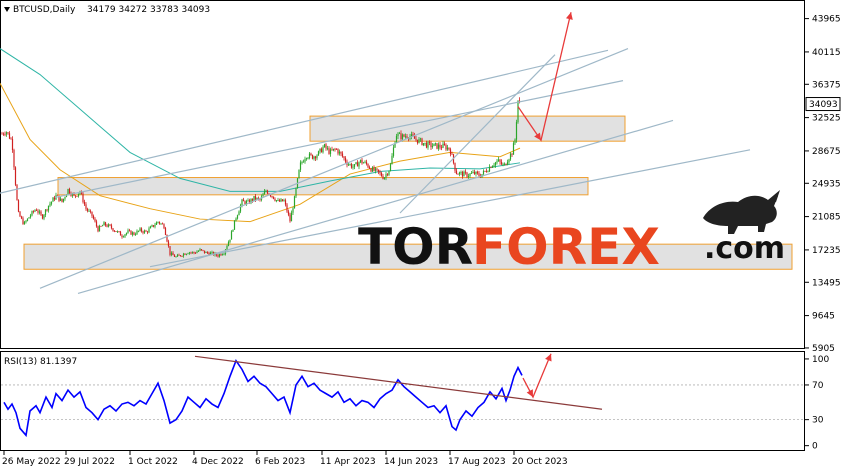  What do you see at coordinates (218, 462) in the screenshot?
I see `time-tick-label: 4 Dec 2022` at bounding box center [218, 462].